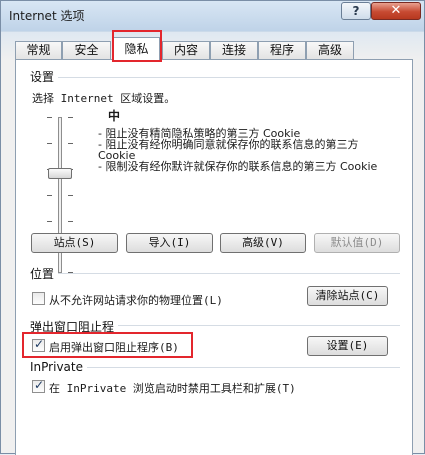 The height and width of the screenshot is (455, 425). What do you see at coordinates (282, 50) in the screenshot?
I see `tab-programs: 程序` at bounding box center [282, 50].